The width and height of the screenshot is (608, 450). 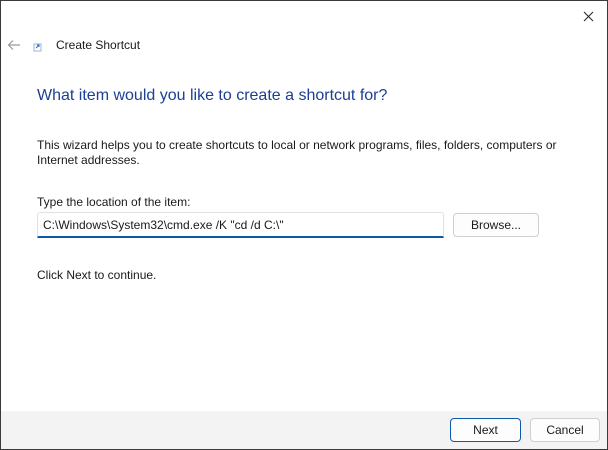 What do you see at coordinates (240, 225) in the screenshot?
I see `location-input` at bounding box center [240, 225].